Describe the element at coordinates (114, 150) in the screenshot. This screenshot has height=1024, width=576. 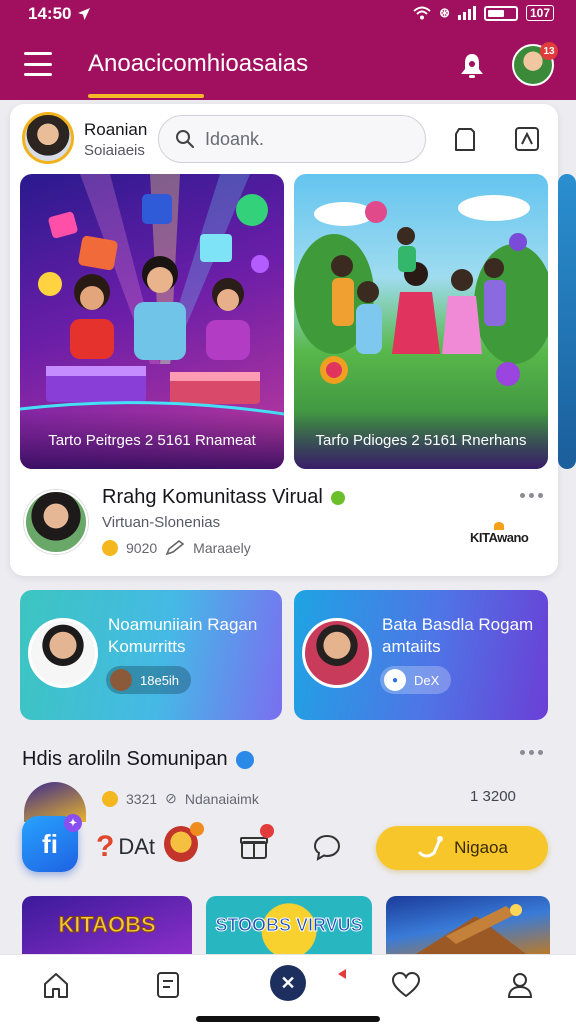
I see `profile-subtitle: Soiaiaeis` at that location.